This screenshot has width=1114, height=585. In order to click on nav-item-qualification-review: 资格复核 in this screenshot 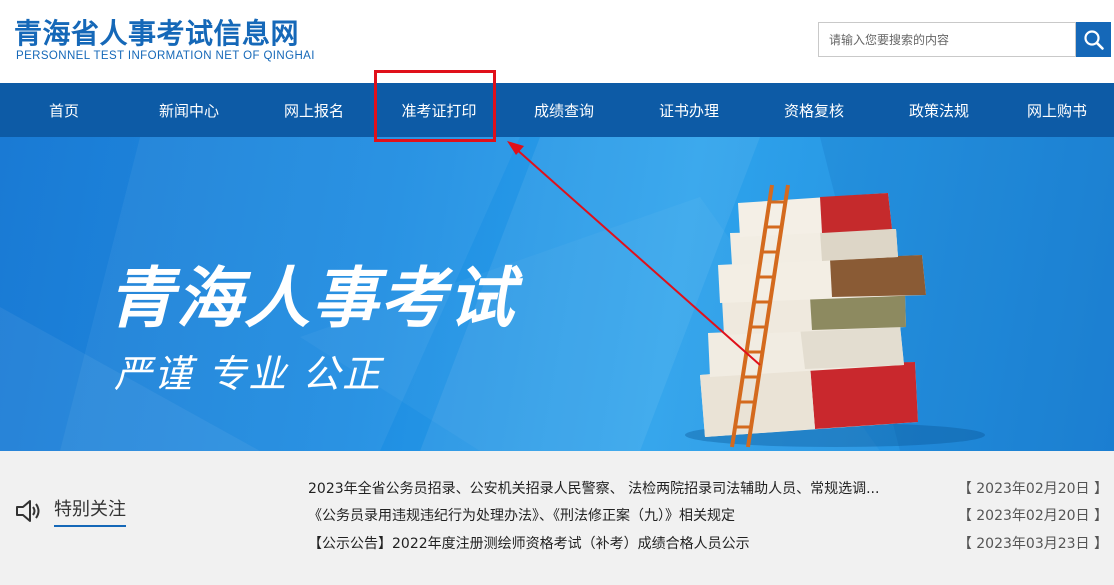, I will do `click(814, 110)`.